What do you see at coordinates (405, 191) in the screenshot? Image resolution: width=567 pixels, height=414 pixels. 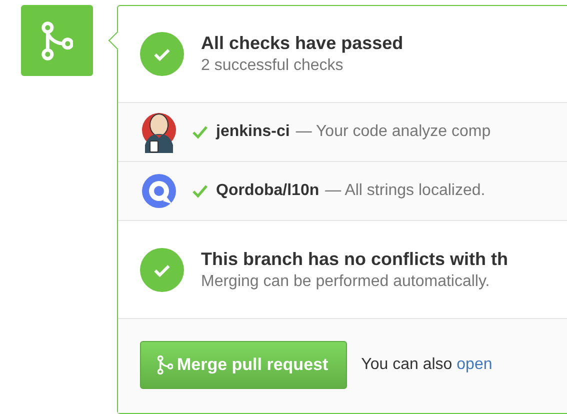 I see `check-description: — All strings localized.` at bounding box center [405, 191].